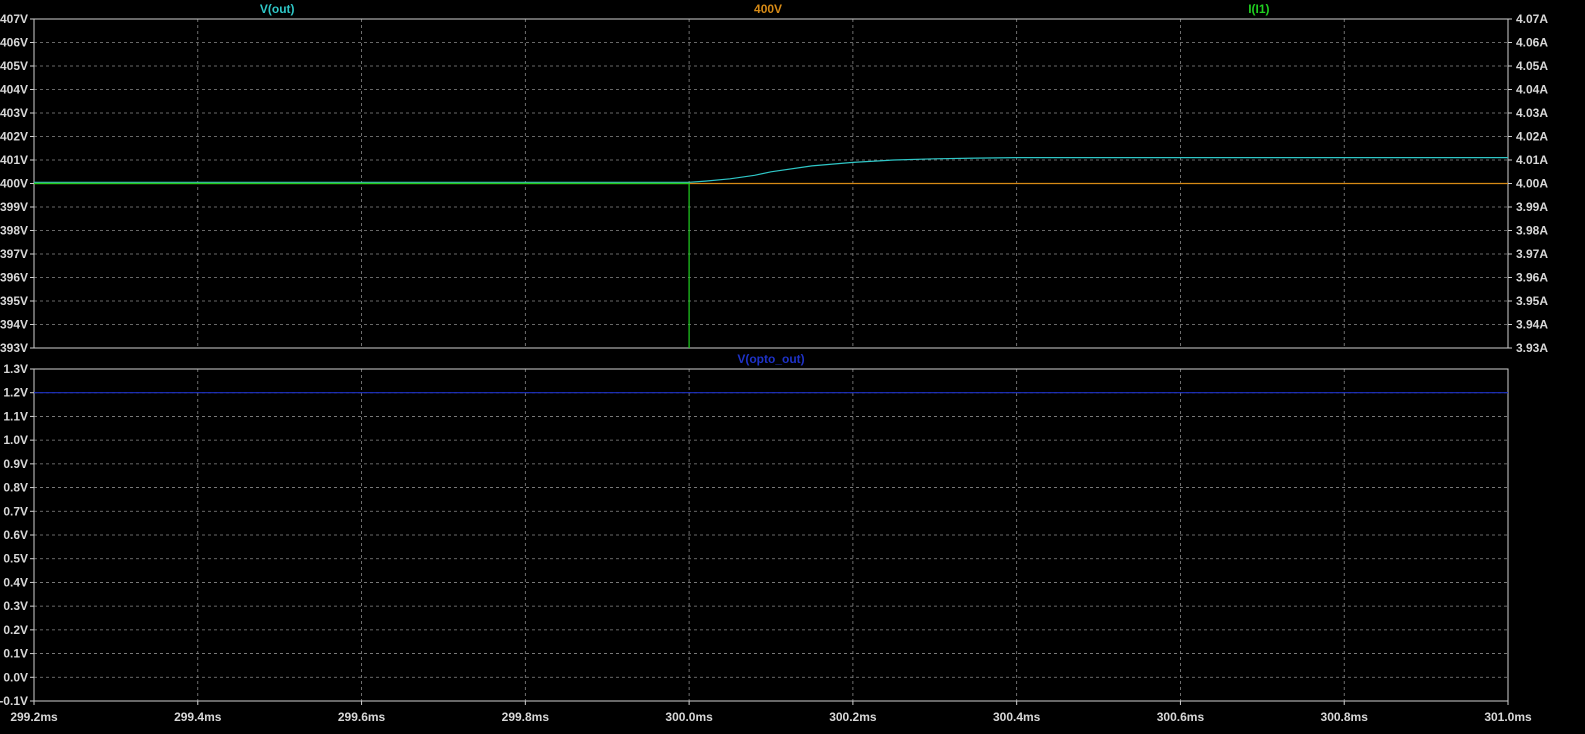 The height and width of the screenshot is (734, 1585). I want to click on y-tick-label-right: 3.95A, so click(1532, 301).